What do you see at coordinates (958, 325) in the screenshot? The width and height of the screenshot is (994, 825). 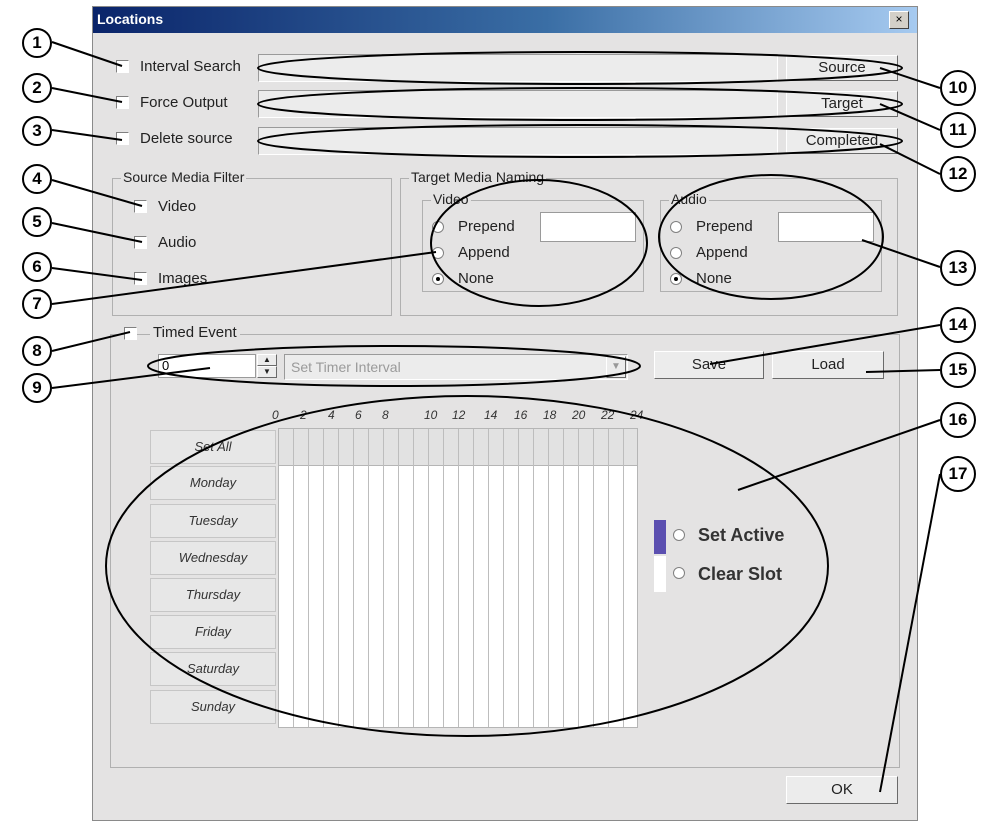 I see `callout-14: 14` at bounding box center [958, 325].